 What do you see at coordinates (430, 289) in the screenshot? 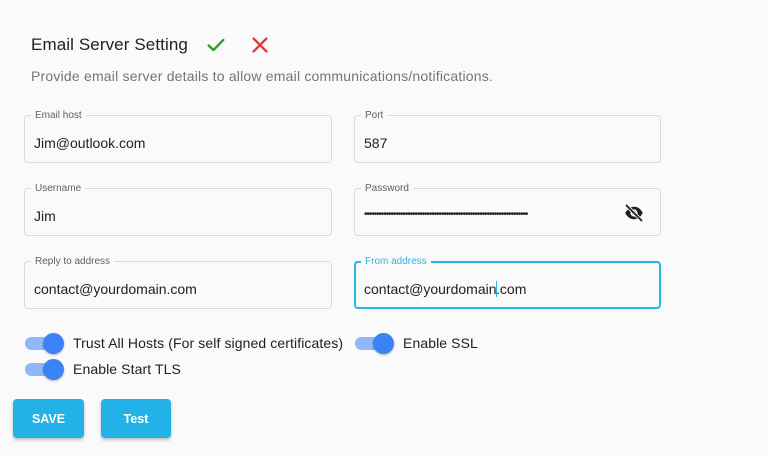
I see `from-address-text-before: contact@yourdomain` at bounding box center [430, 289].